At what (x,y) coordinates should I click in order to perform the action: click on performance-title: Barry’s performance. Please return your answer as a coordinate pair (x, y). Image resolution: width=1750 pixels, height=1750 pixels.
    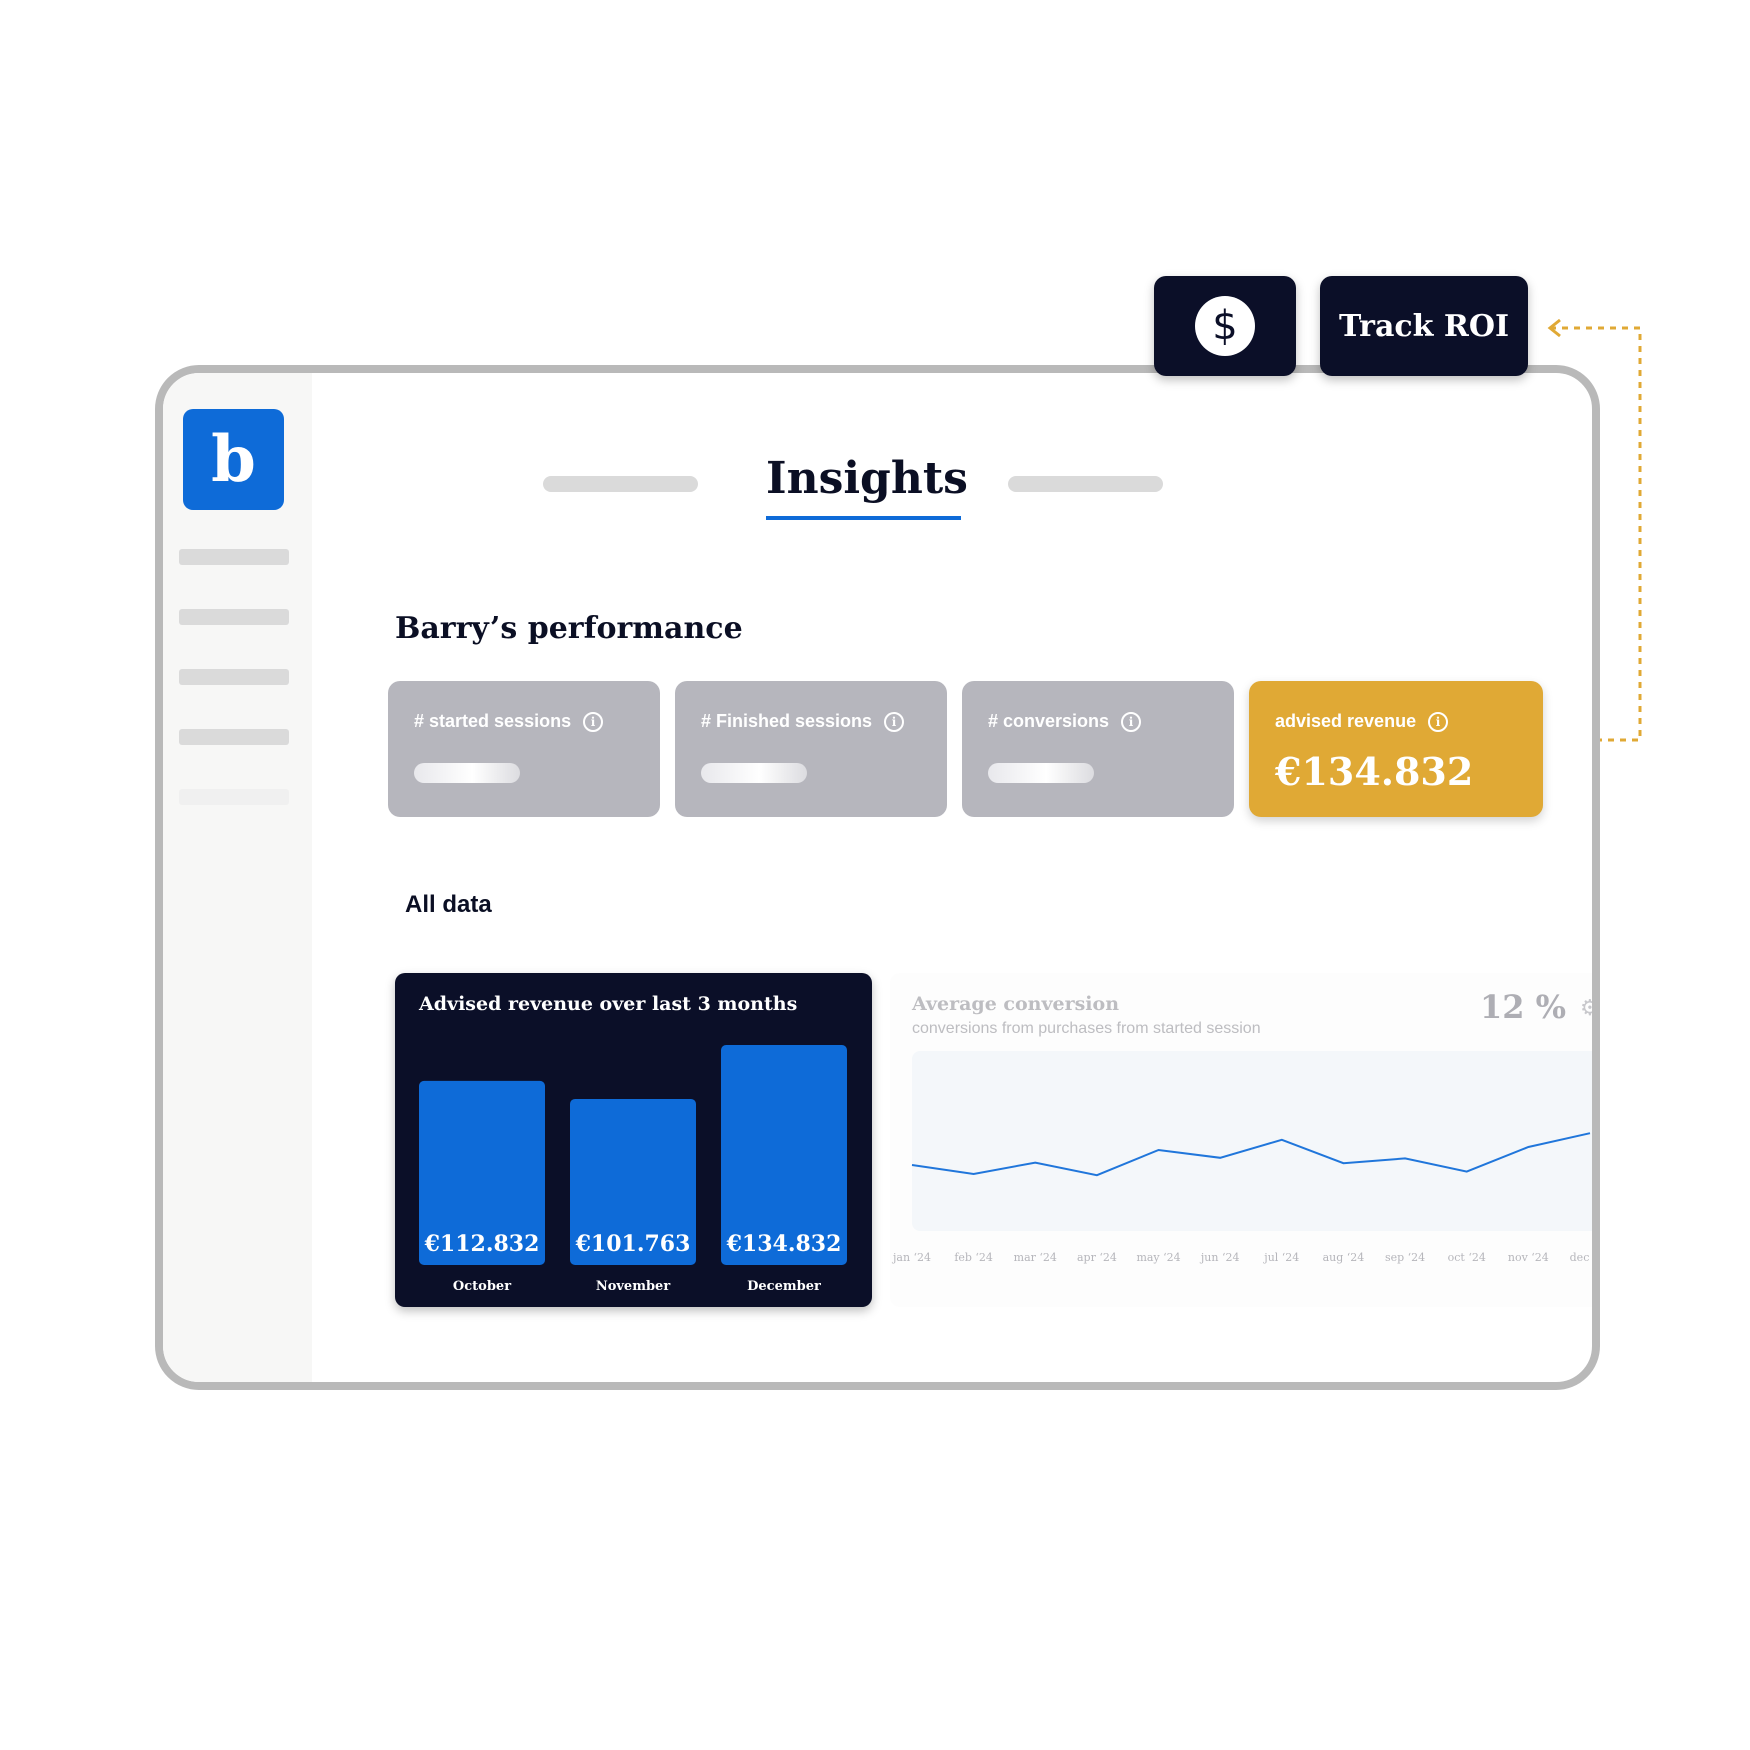
    Looking at the image, I should click on (569, 628).